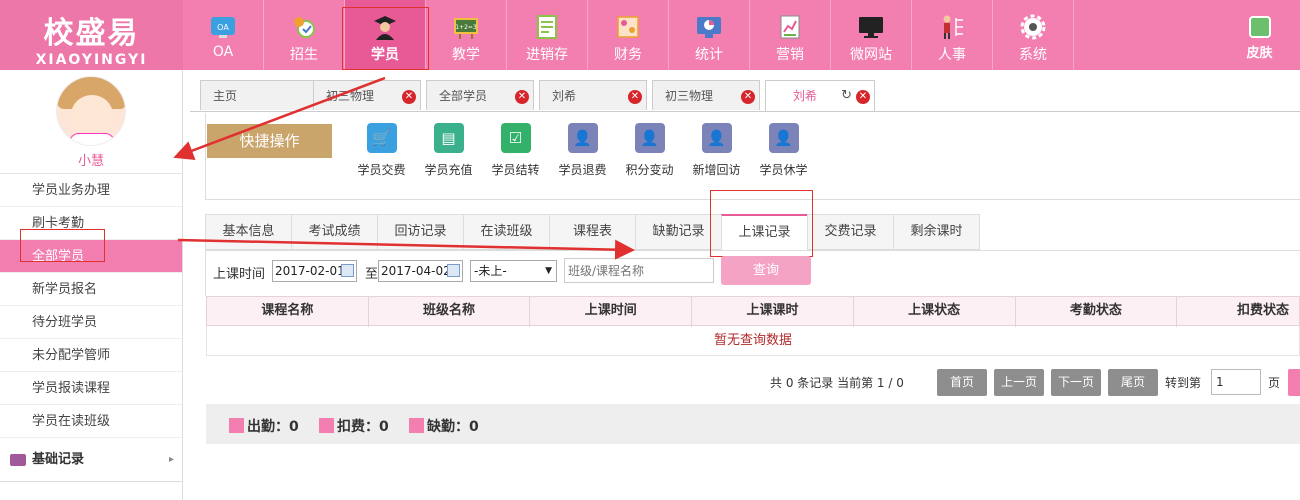 This screenshot has height=500, width=1300. I want to click on page-tab-label: 刘希, so click(564, 96).